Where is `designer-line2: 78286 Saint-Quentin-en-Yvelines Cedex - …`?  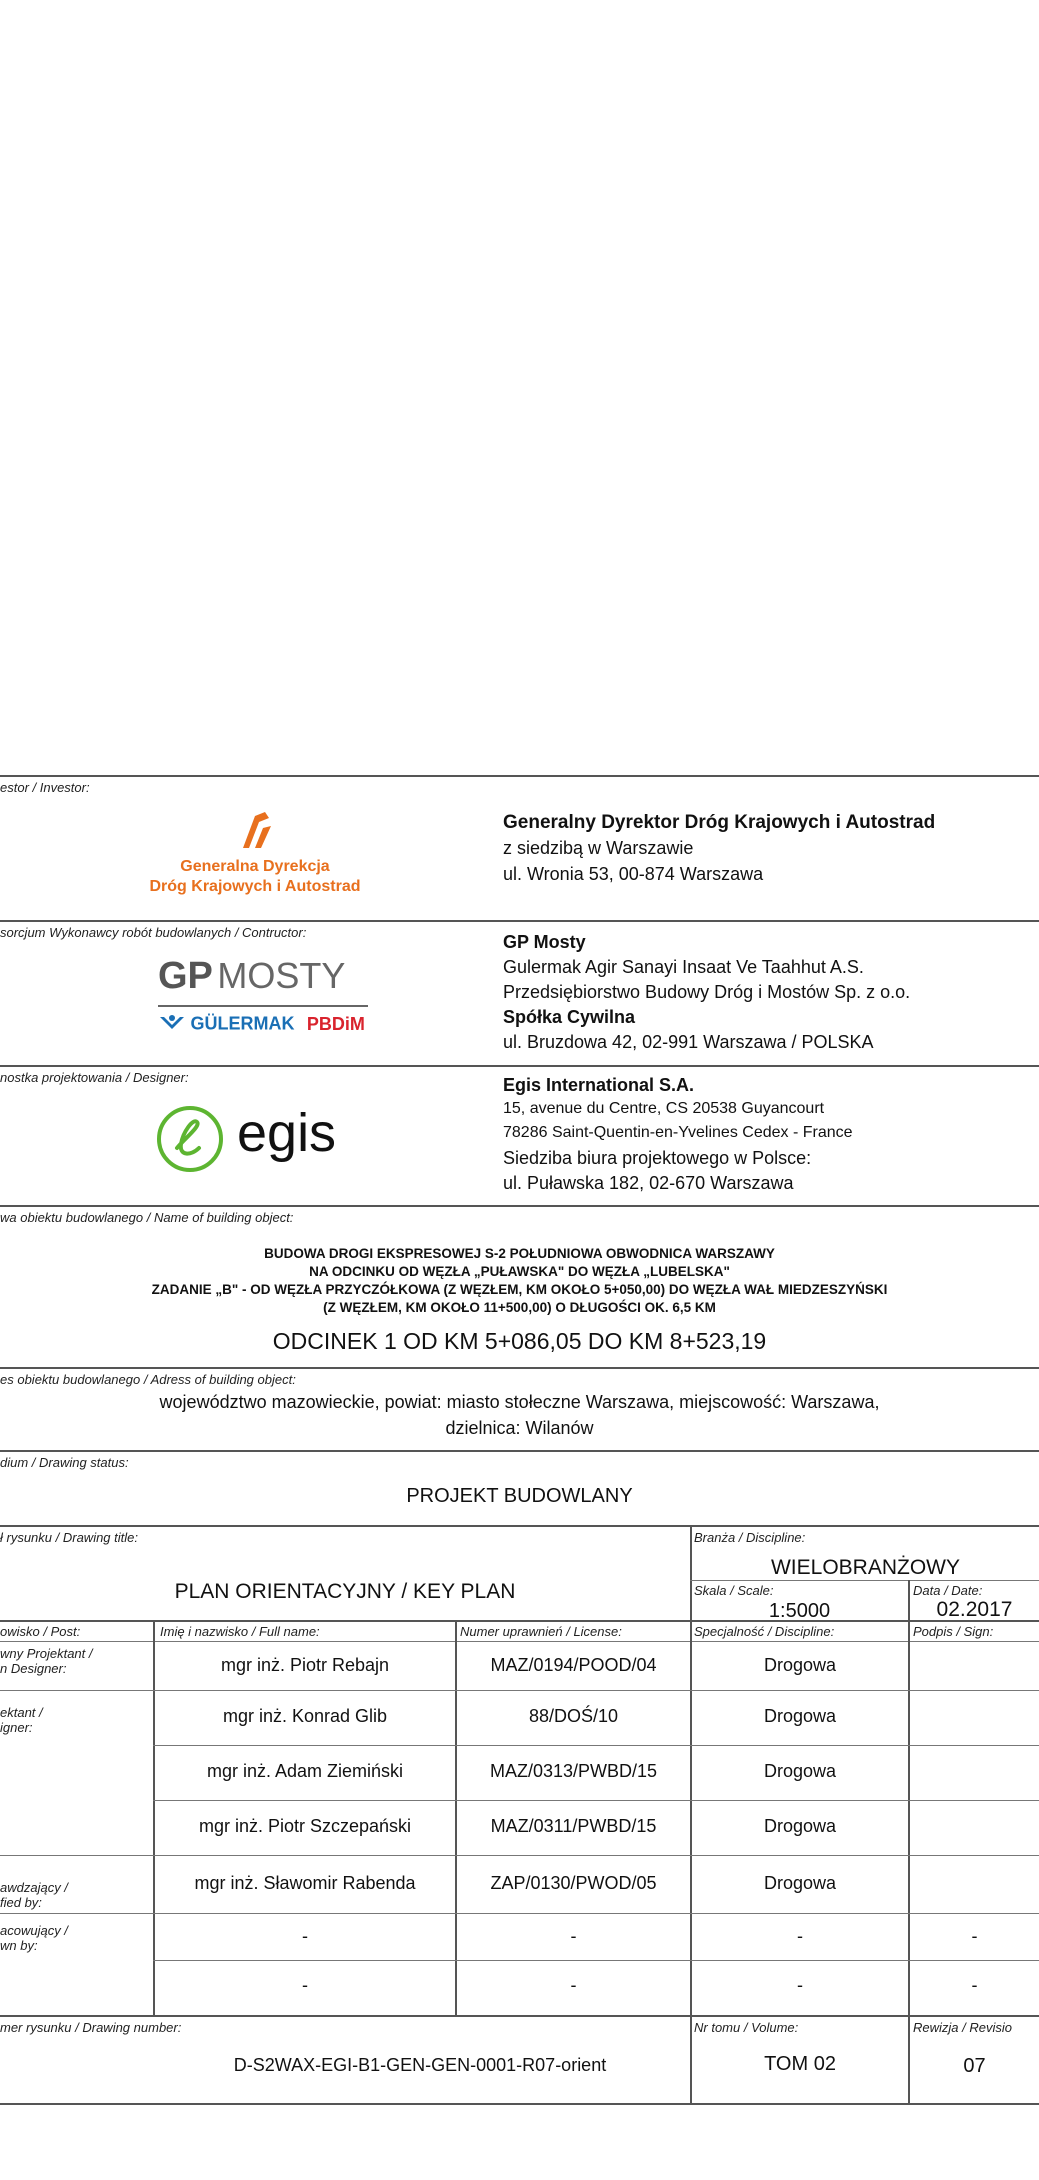 designer-line2: 78286 Saint-Quentin-en-Yvelines Cedex - … is located at coordinates (678, 1132).